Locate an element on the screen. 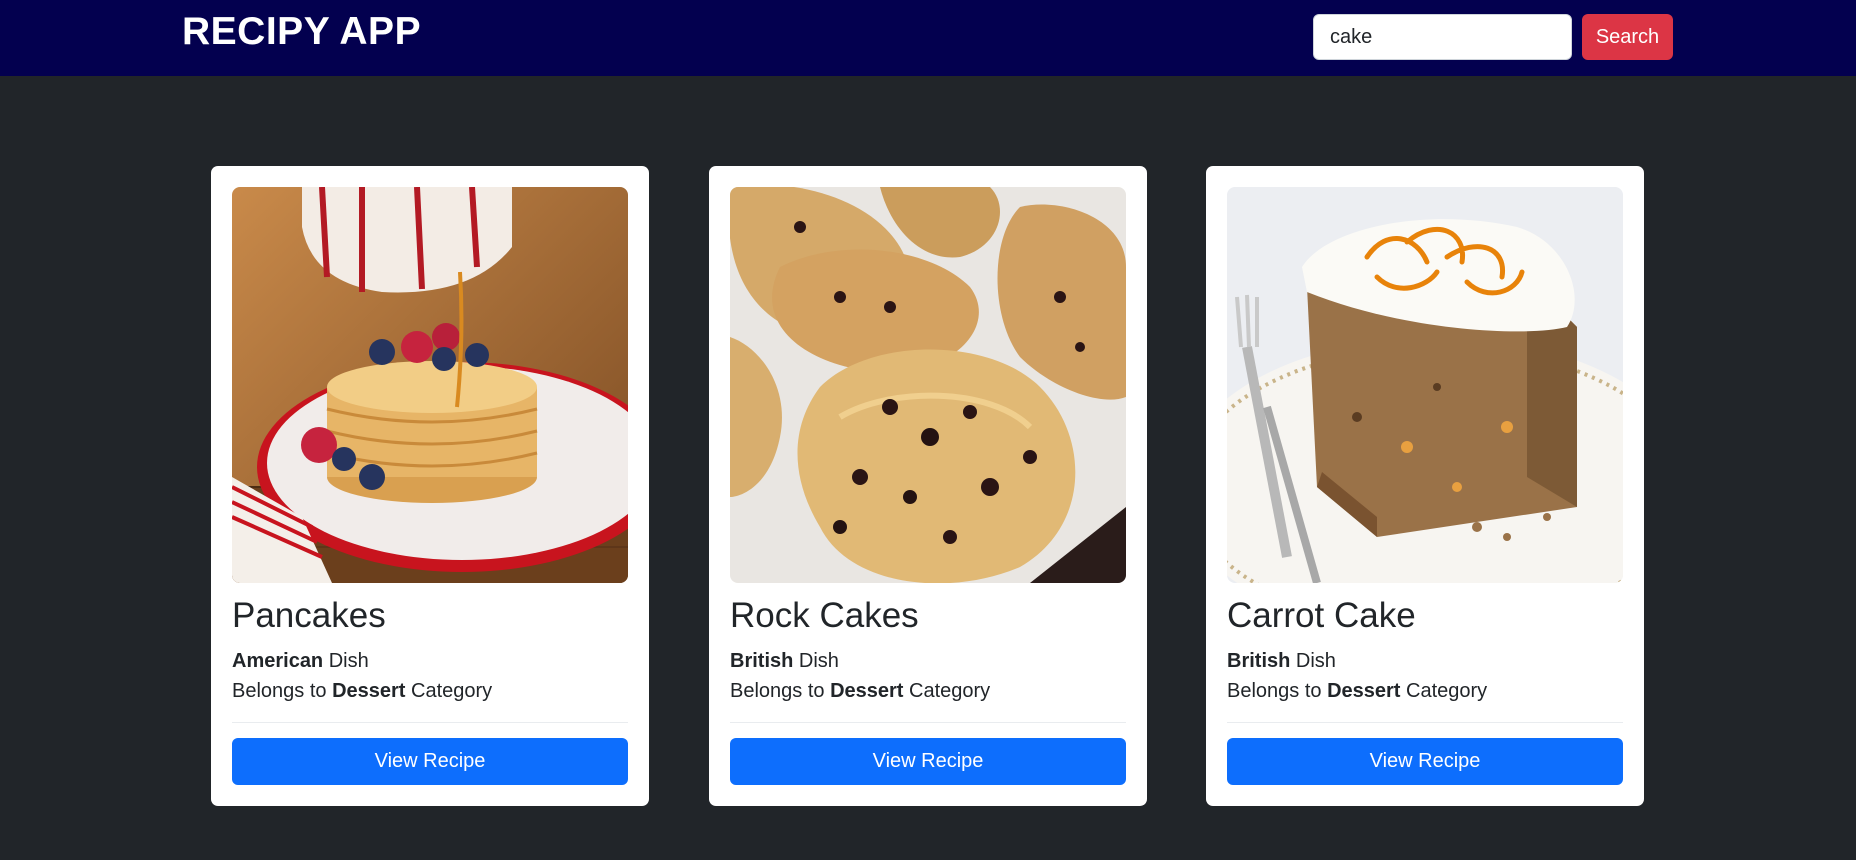  app-brand: RECIPY APP is located at coordinates (301, 32).